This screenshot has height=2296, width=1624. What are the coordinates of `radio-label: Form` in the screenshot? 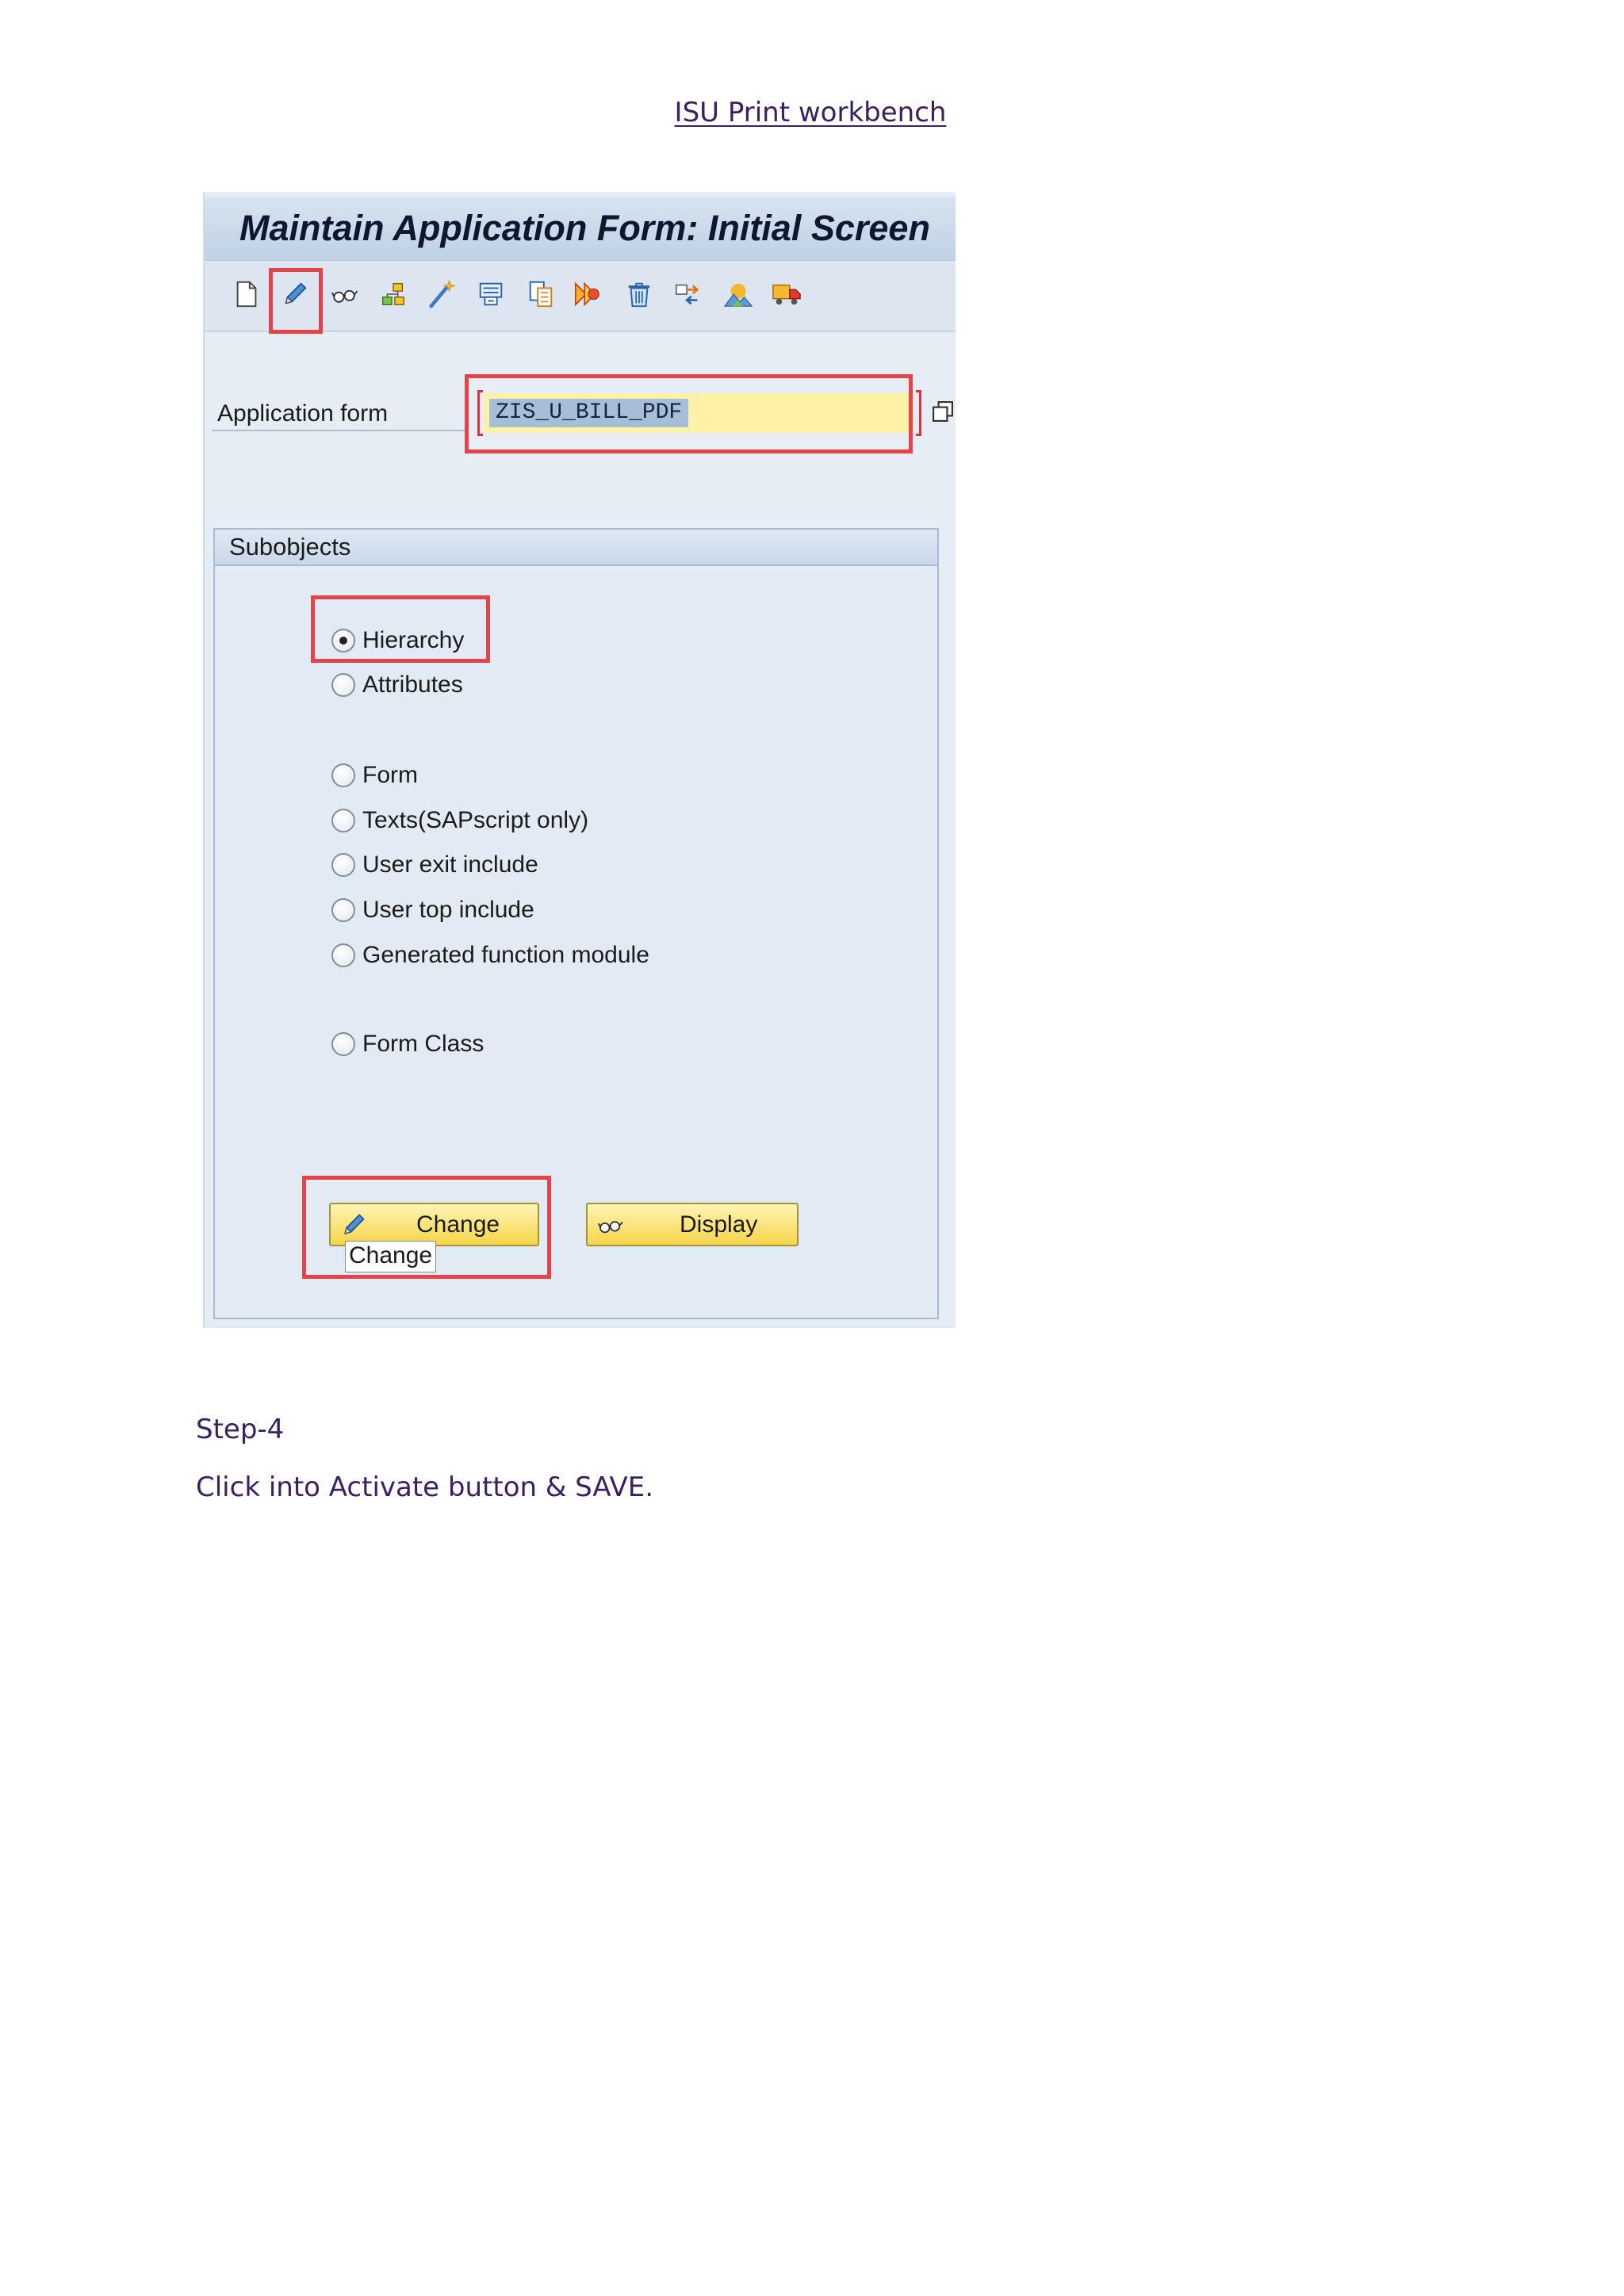 It's located at (390, 775).